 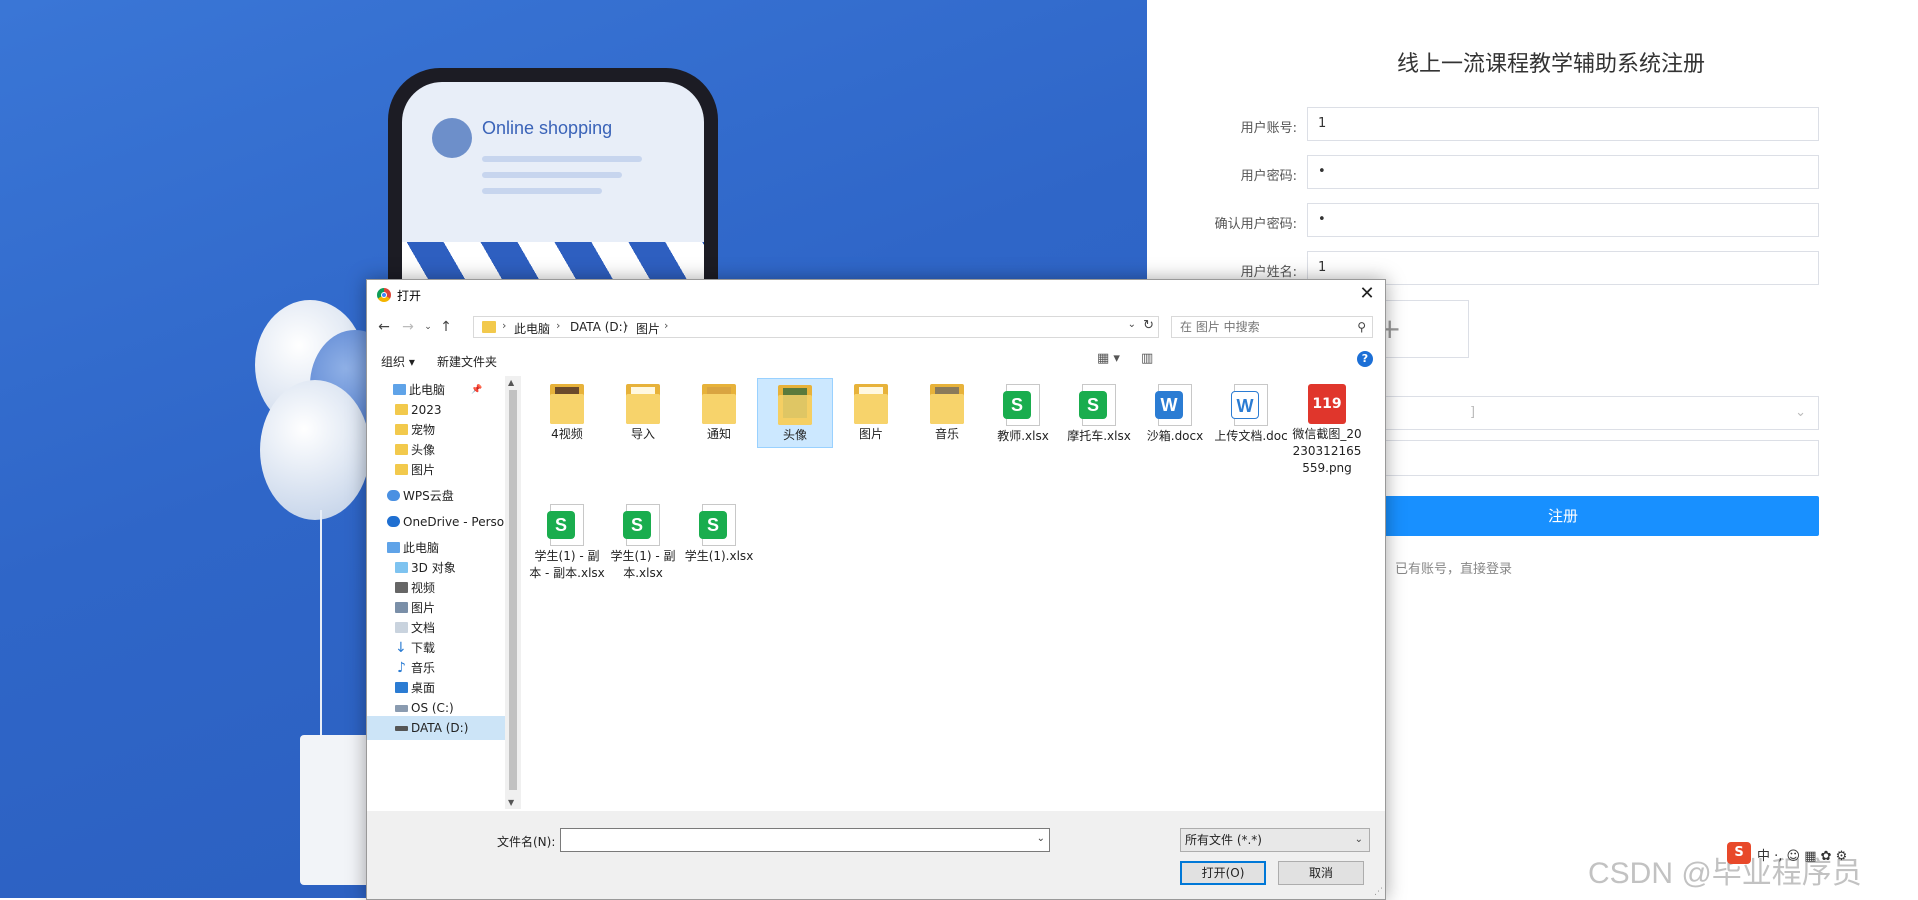 I want to click on nav-item-label: DATA (D:), so click(x=440, y=728).